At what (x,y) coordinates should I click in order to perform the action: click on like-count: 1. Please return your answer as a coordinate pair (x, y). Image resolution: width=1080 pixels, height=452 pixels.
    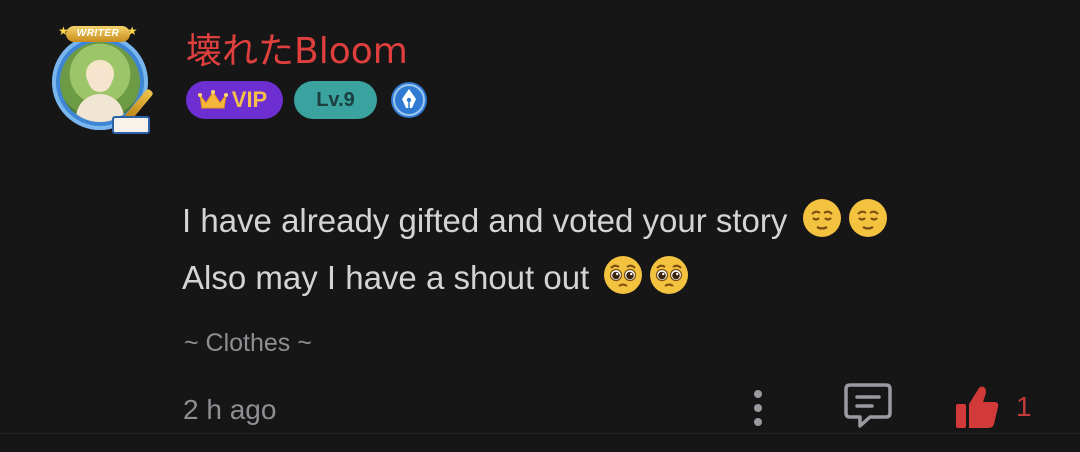
    Looking at the image, I should click on (1024, 406).